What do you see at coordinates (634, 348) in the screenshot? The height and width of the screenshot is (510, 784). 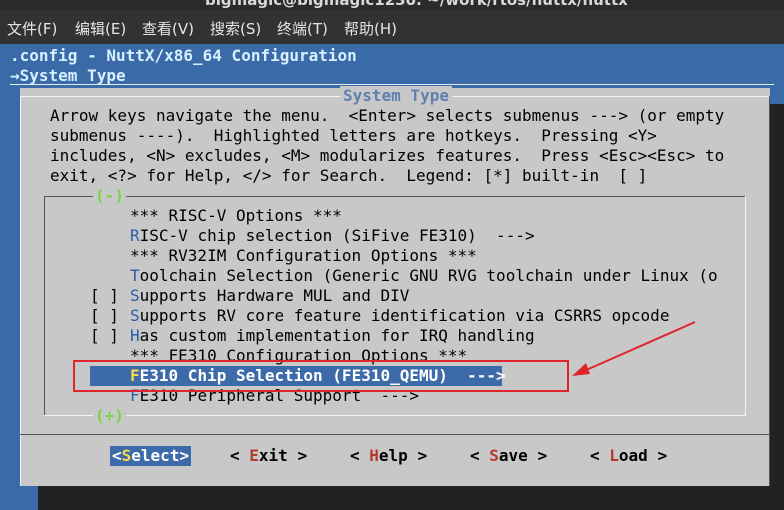 I see `annotation-arrow` at bounding box center [634, 348].